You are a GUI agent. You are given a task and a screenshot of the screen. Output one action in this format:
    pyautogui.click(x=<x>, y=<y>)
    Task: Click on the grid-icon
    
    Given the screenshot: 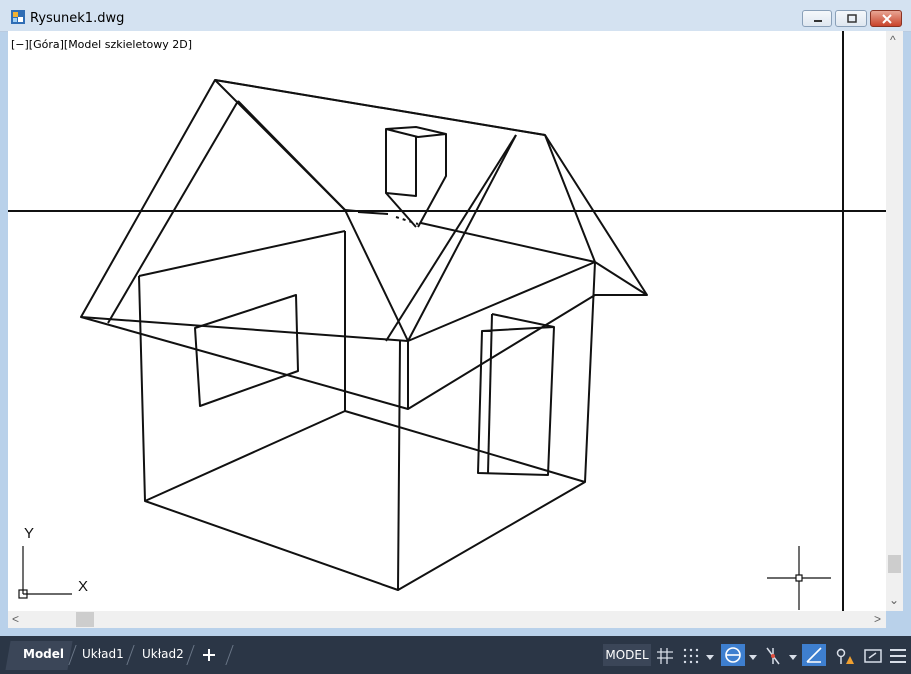 What is the action you would take?
    pyautogui.click(x=665, y=656)
    